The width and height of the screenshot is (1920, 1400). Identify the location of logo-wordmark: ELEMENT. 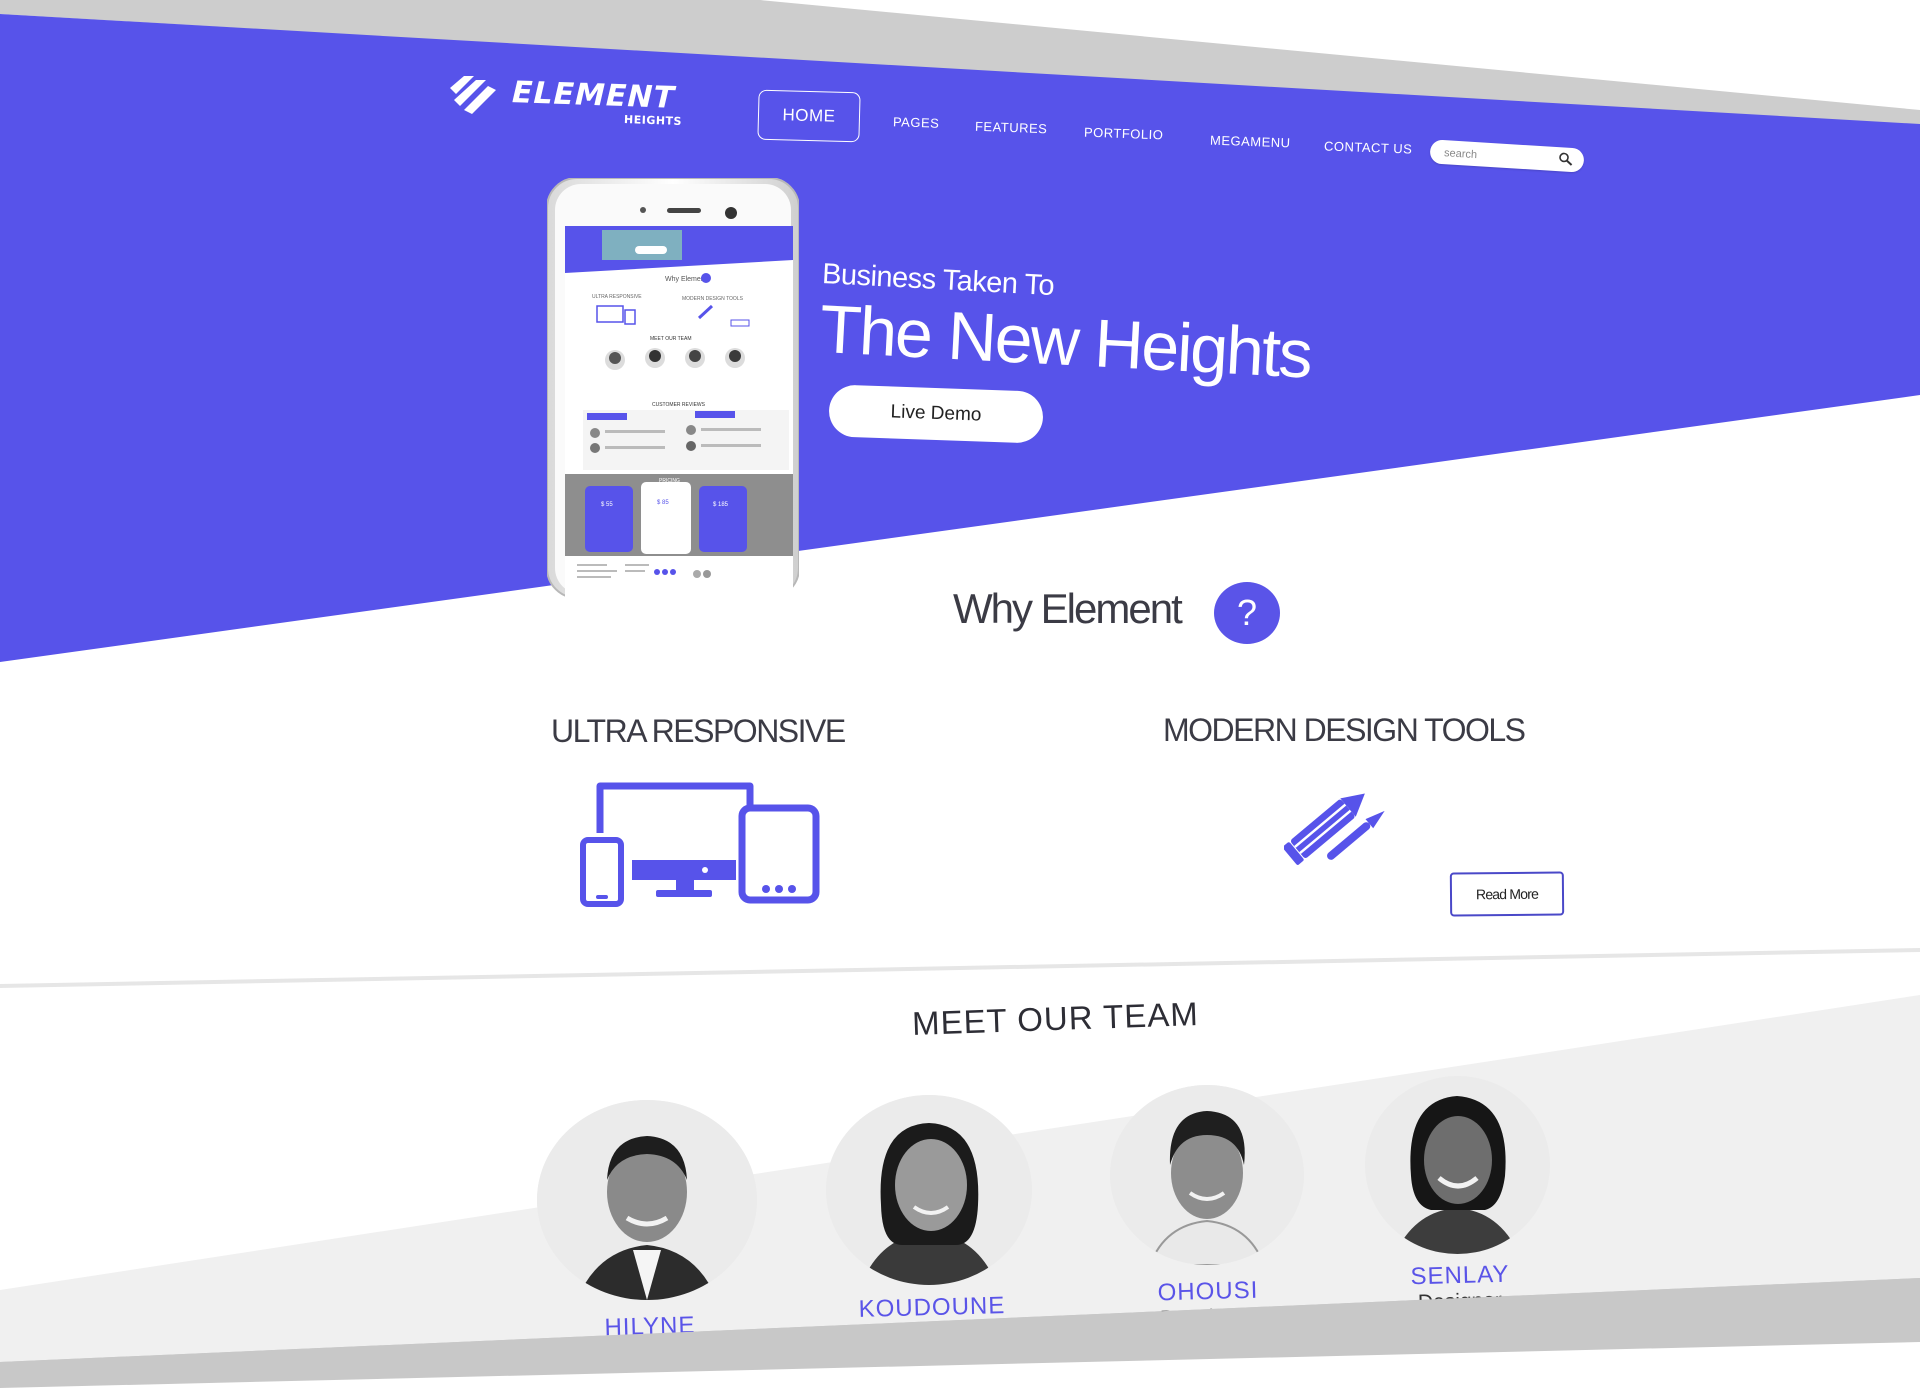
(593, 95).